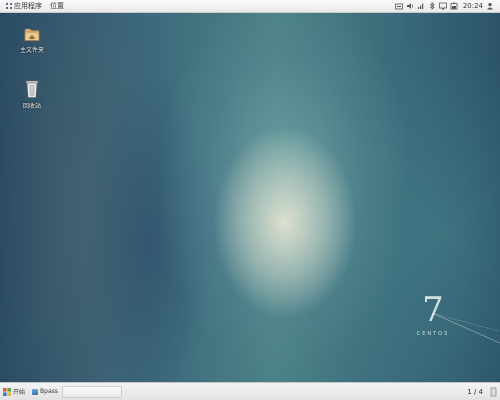 This screenshot has width=500, height=400. What do you see at coordinates (433, 310) in the screenshot?
I see `brand-number: 7` at bounding box center [433, 310].